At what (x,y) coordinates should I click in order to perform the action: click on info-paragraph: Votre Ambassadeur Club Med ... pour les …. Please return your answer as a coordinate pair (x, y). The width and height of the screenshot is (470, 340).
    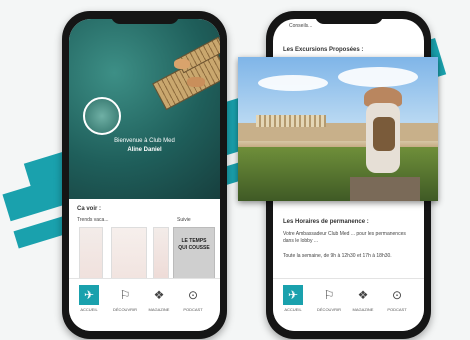
    Looking at the image, I should click on (344, 237).